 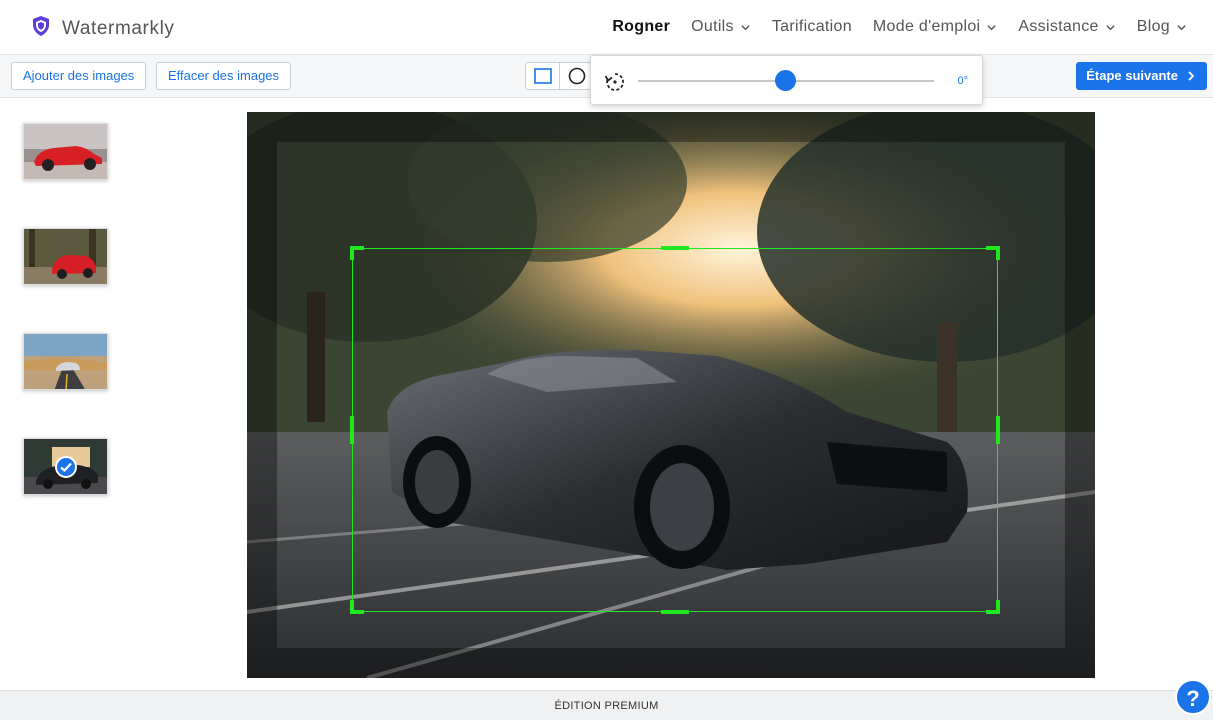 What do you see at coordinates (1191, 76) in the screenshot?
I see `chevron-right-icon` at bounding box center [1191, 76].